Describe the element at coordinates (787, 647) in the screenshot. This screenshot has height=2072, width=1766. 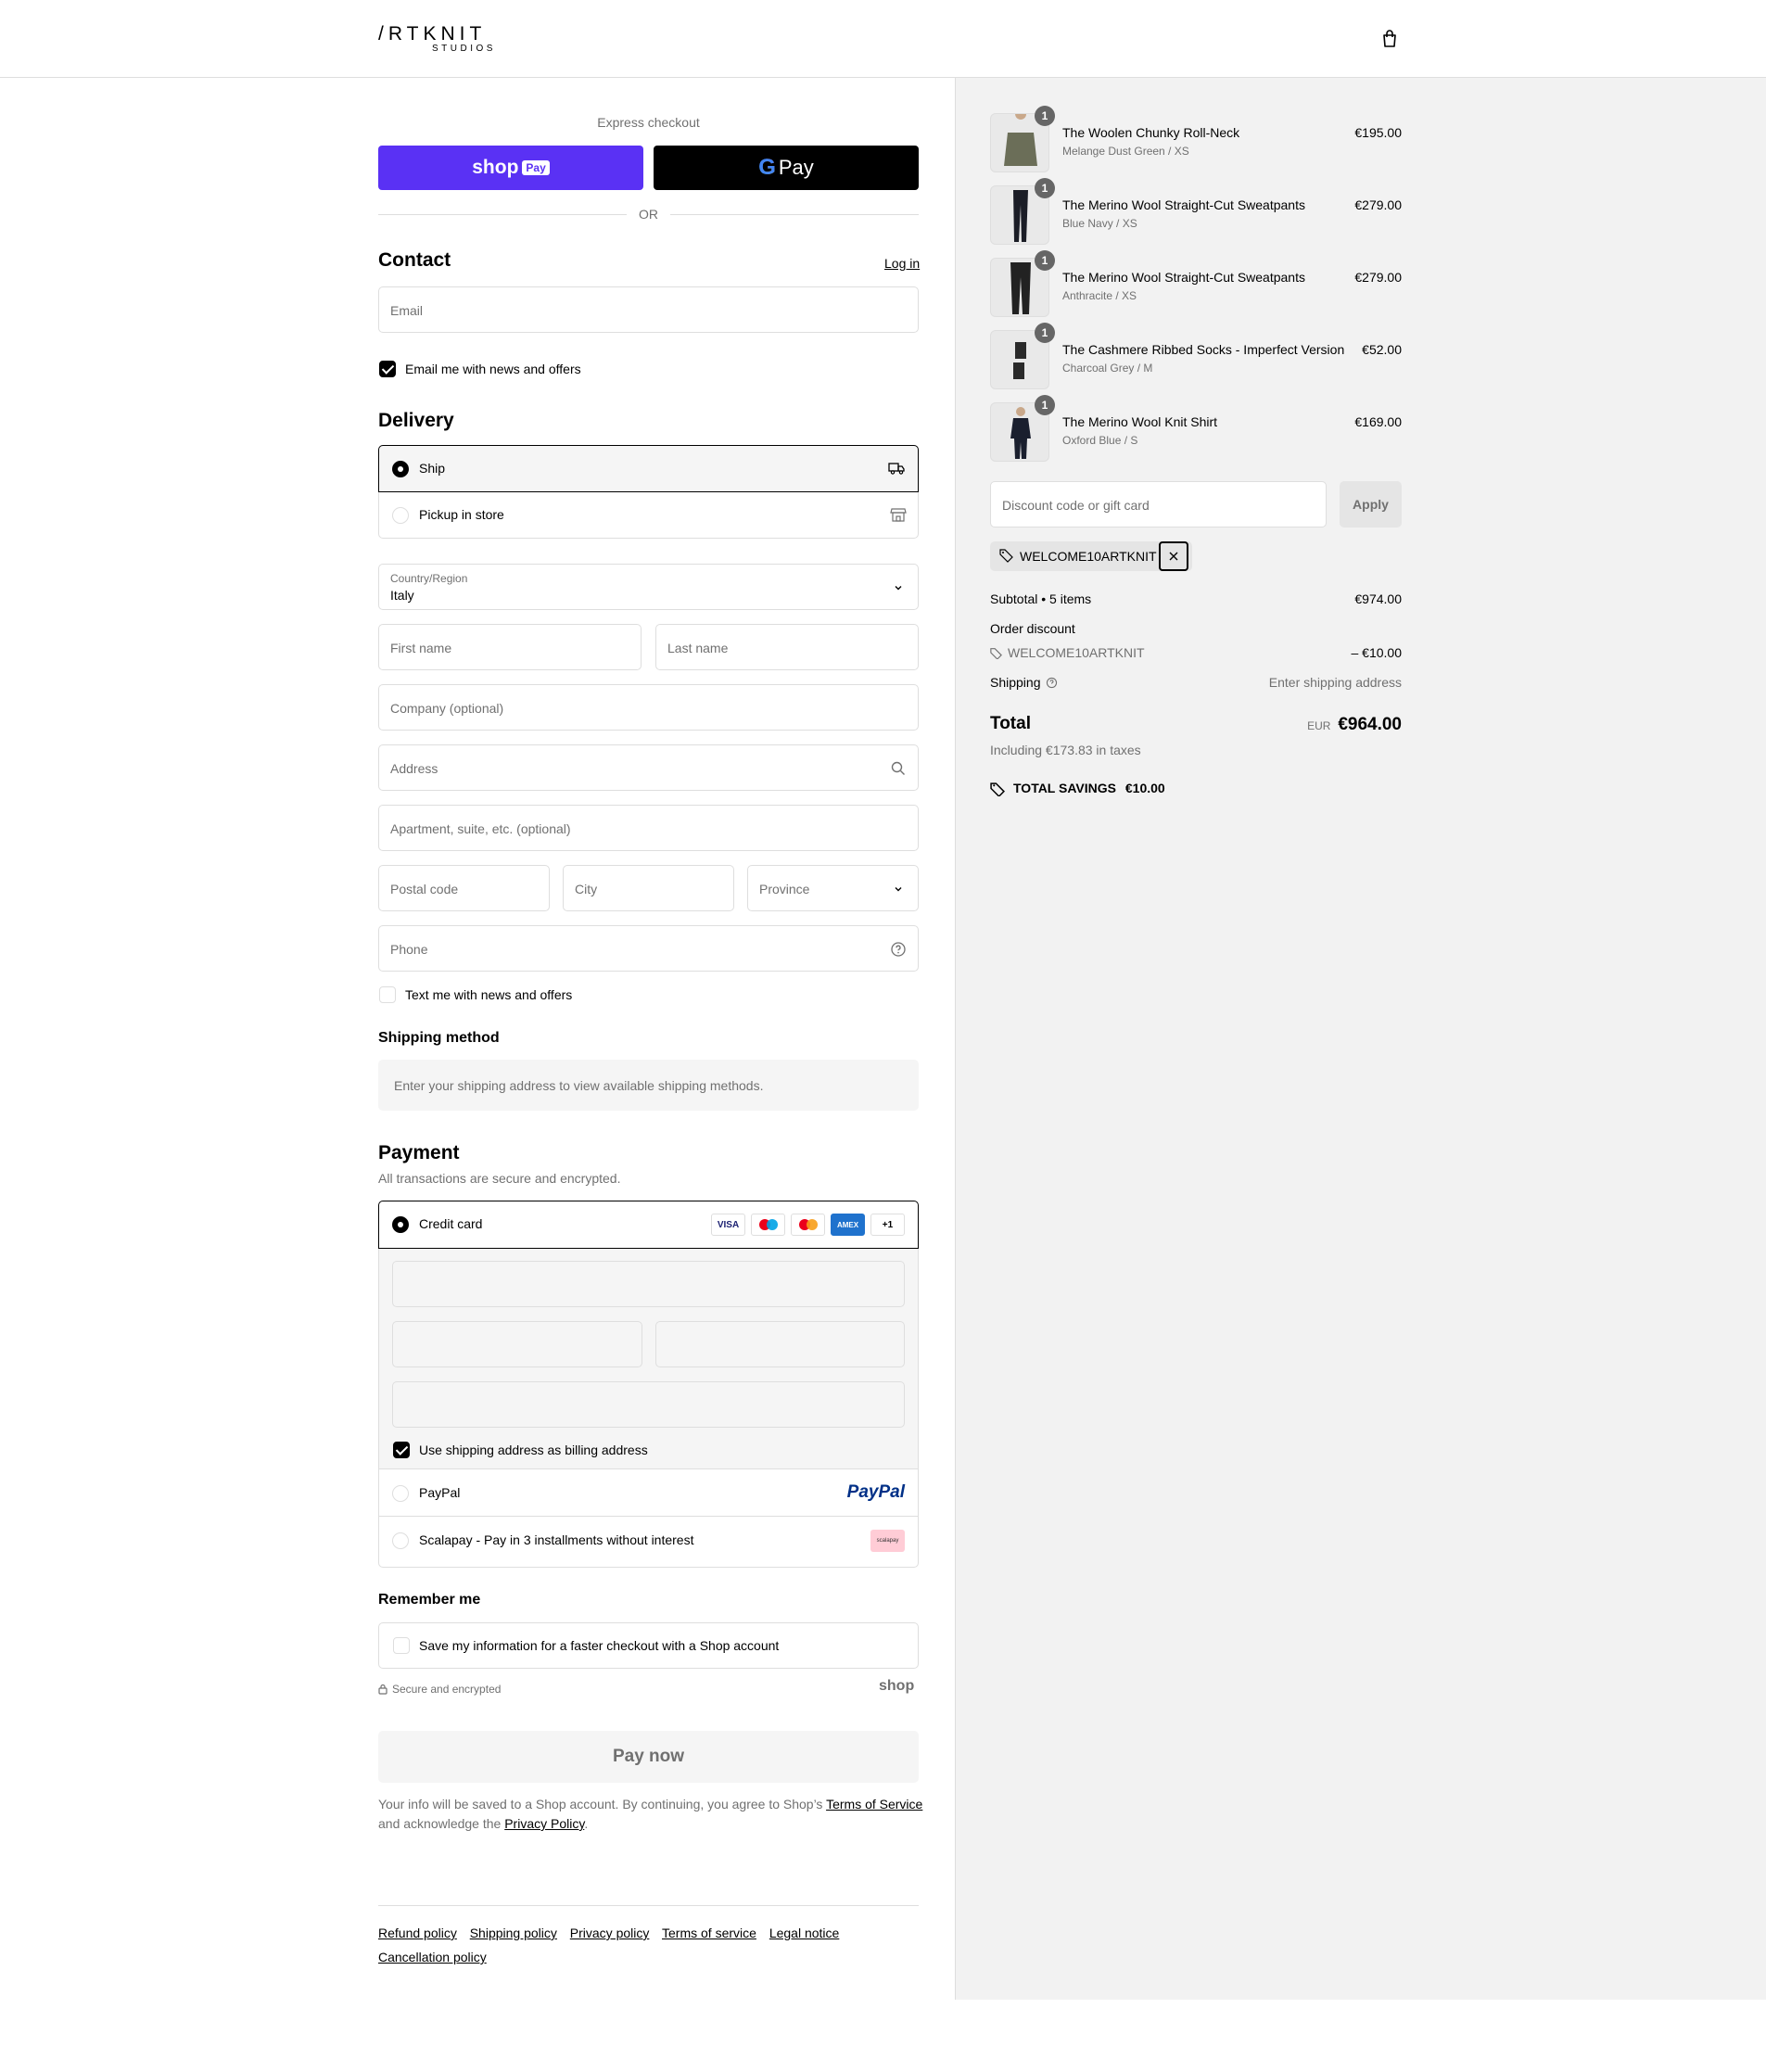
I see `last-name-field: Last name` at that location.